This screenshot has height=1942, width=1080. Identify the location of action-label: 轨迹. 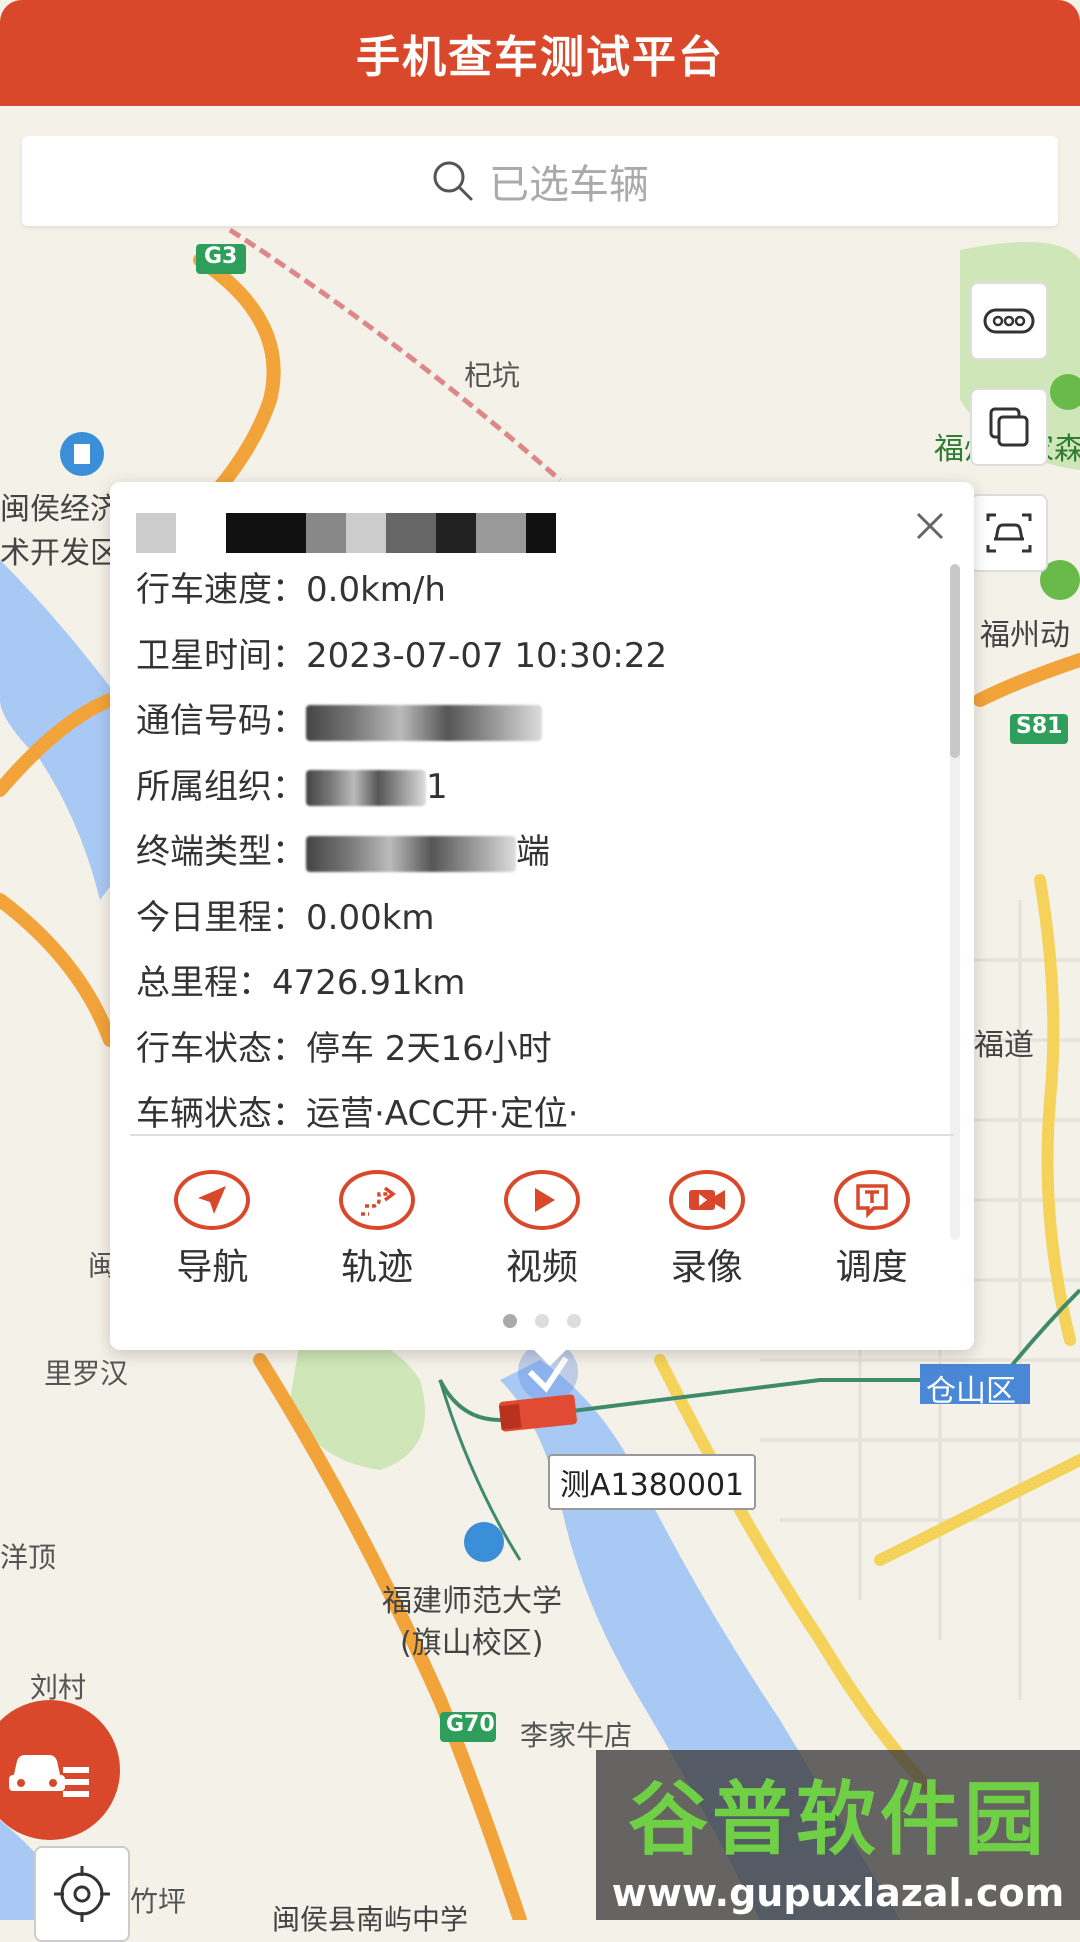
(377, 1267).